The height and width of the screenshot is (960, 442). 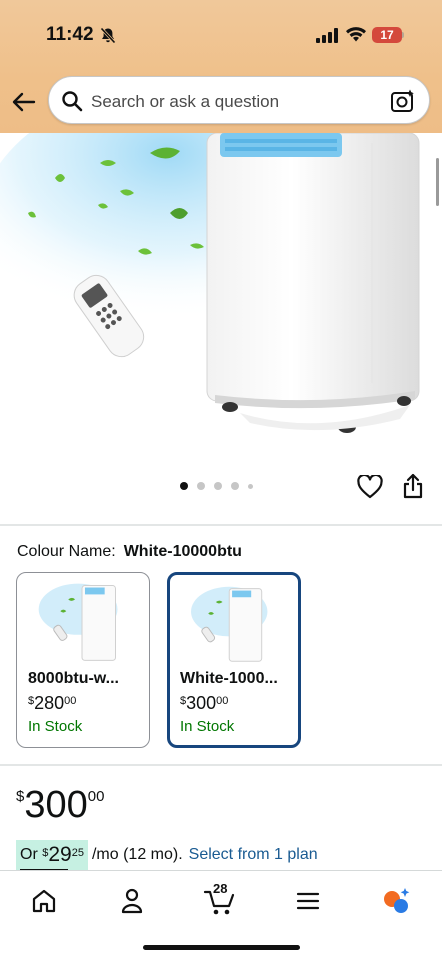 What do you see at coordinates (370, 487) in the screenshot?
I see `heart-icon` at bounding box center [370, 487].